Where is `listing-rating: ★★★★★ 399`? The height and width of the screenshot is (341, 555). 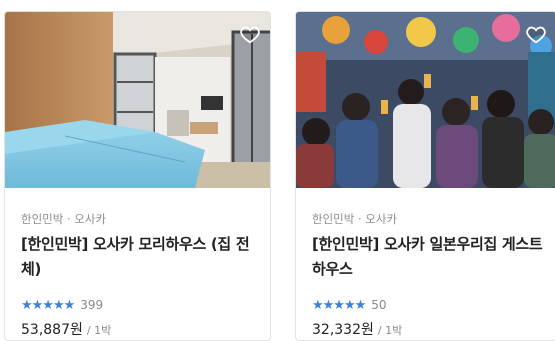
listing-rating: ★★★★★ 399 is located at coordinates (62, 305).